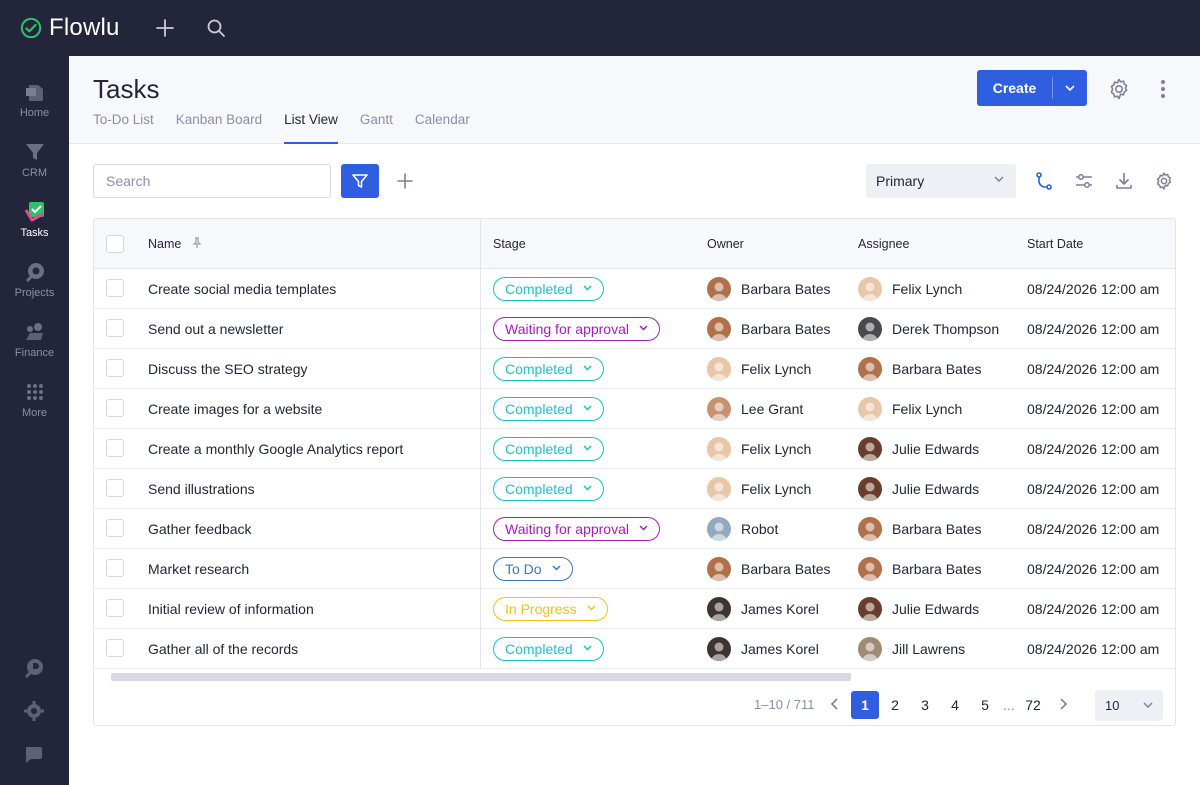  Describe the element at coordinates (200, 529) in the screenshot. I see `task-name: Gather feedback` at that location.